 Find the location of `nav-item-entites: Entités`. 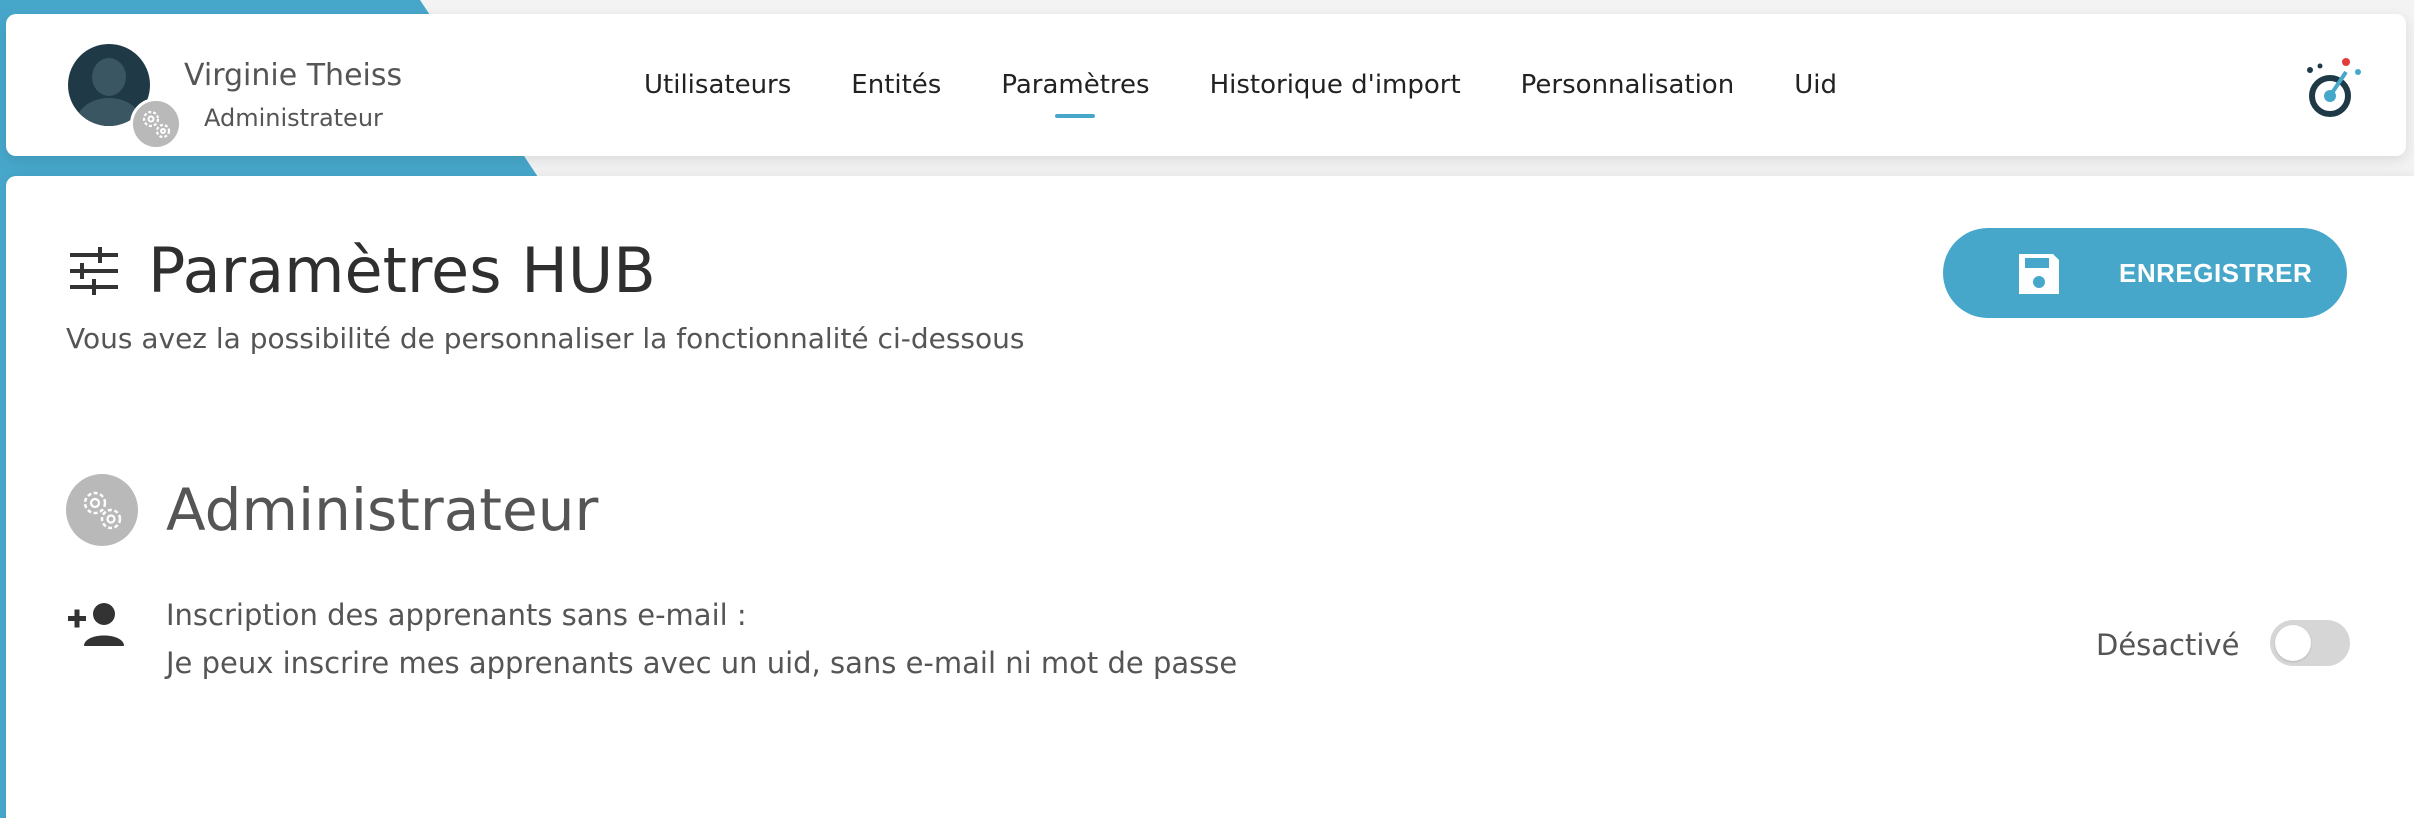

nav-item-entites: Entités is located at coordinates (896, 85).